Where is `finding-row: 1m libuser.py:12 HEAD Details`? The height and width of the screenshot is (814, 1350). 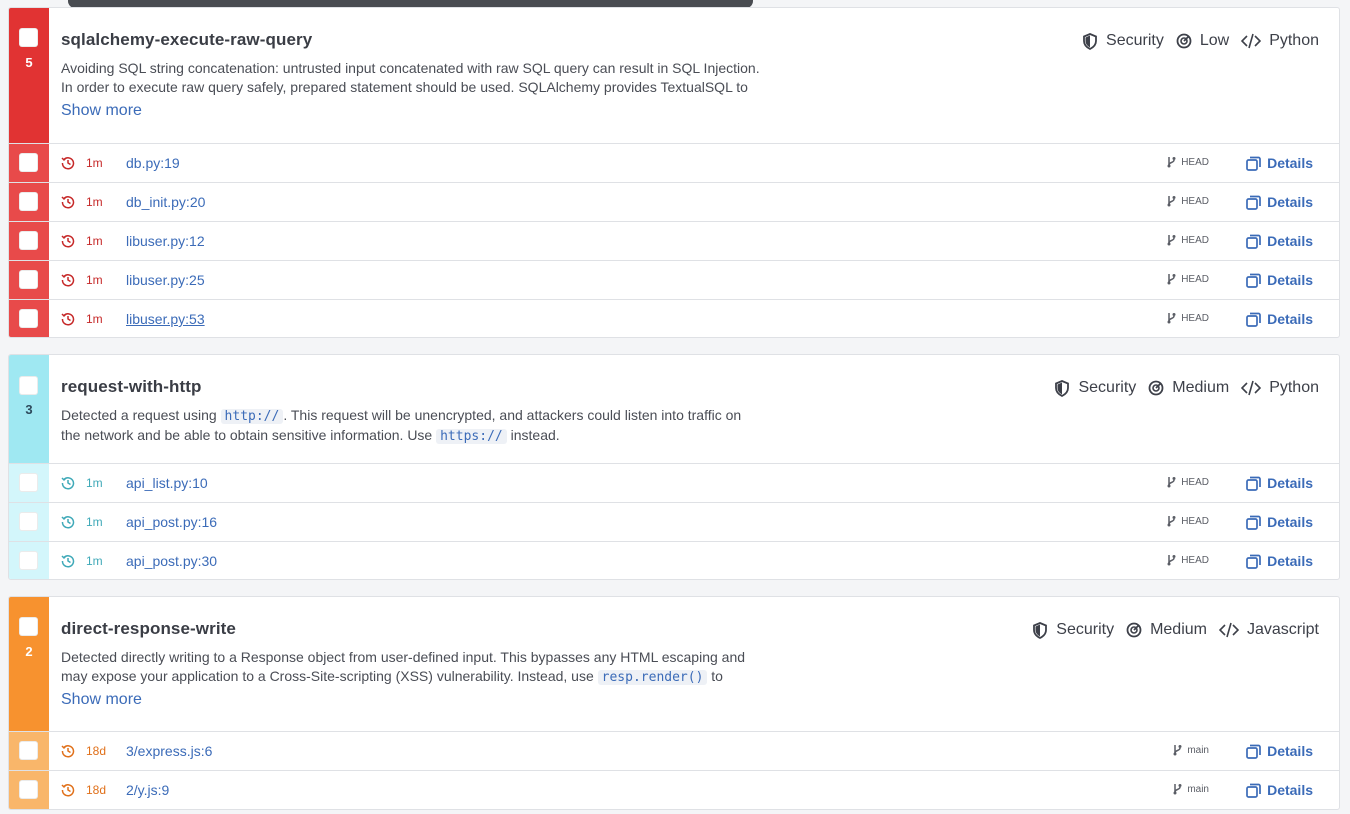 finding-row: 1m libuser.py:12 HEAD Details is located at coordinates (674, 241).